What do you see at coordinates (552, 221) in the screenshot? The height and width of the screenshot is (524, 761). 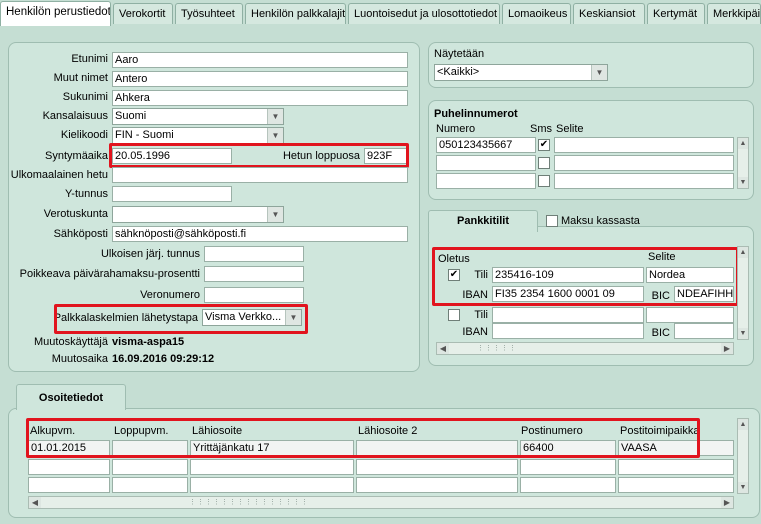 I see `maksu-kassasta-checkbox` at bounding box center [552, 221].